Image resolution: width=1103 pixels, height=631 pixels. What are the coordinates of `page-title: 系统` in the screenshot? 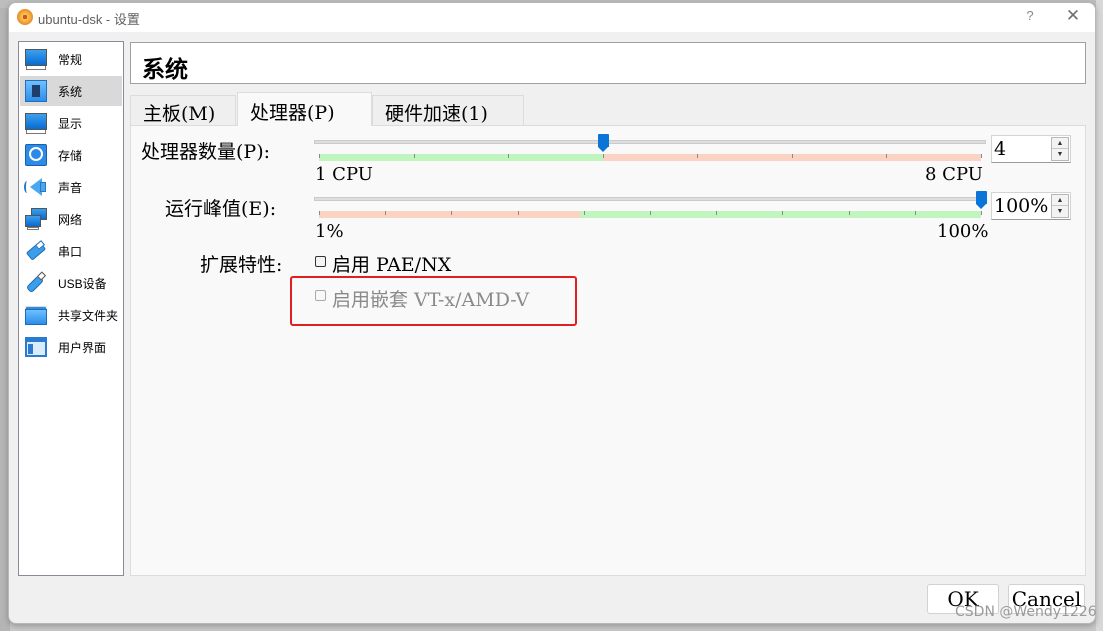 It's located at (165, 70).